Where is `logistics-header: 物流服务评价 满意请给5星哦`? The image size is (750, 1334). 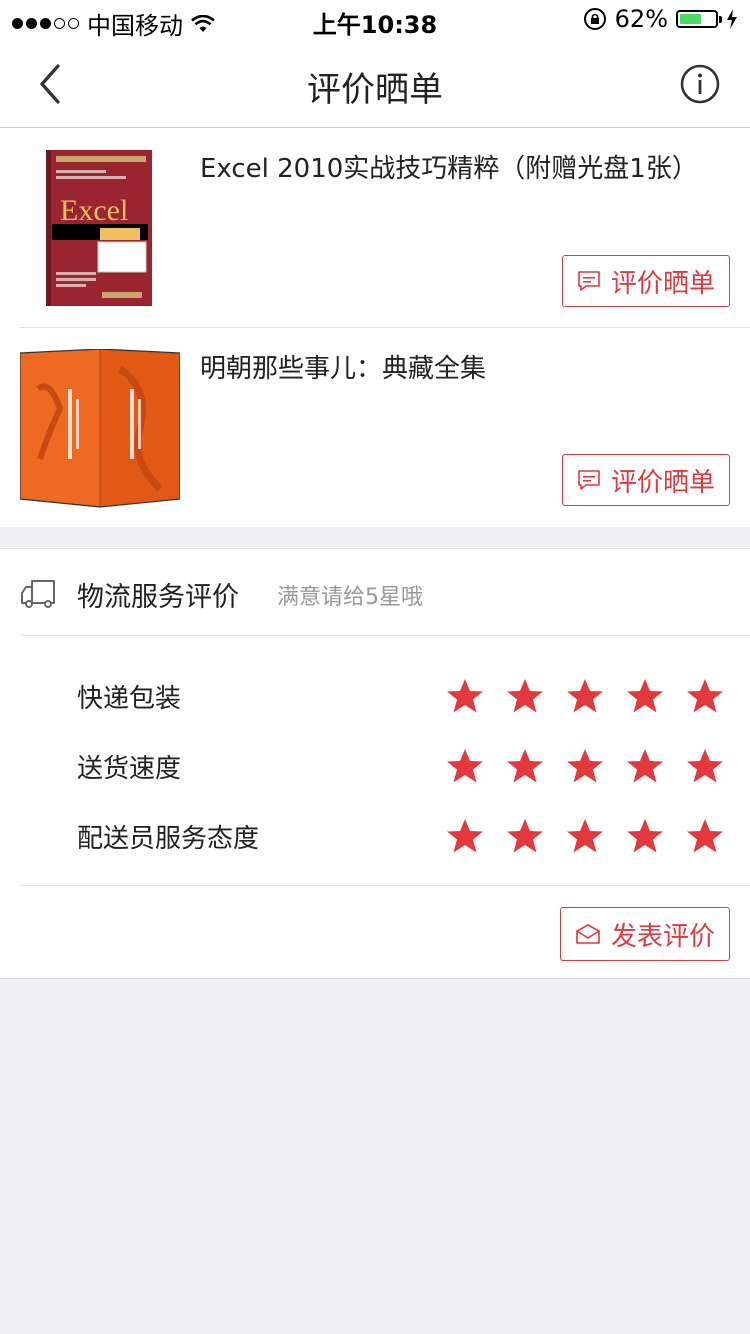 logistics-header: 物流服务评价 满意请给5星哦 is located at coordinates (375, 592).